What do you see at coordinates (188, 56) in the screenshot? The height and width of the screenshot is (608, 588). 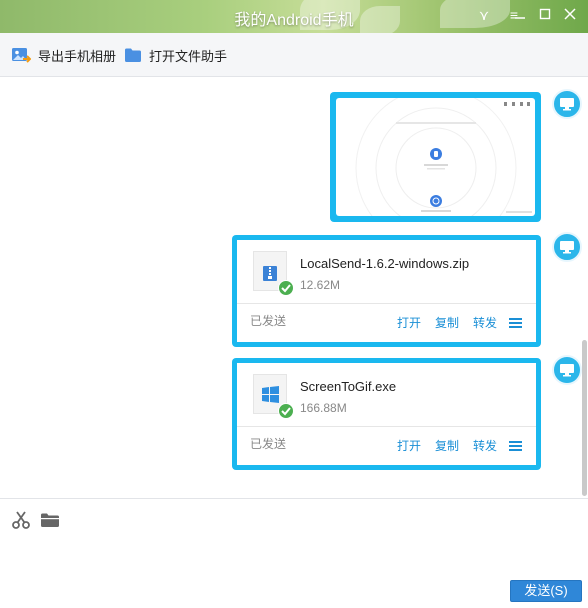 I see `open-file-assistant-label: 打开文件助手` at bounding box center [188, 56].